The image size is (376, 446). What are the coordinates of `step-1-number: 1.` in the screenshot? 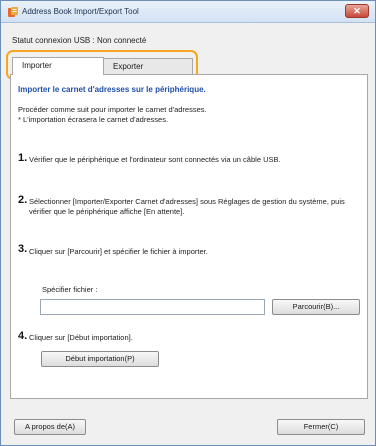 It's located at (23, 158).